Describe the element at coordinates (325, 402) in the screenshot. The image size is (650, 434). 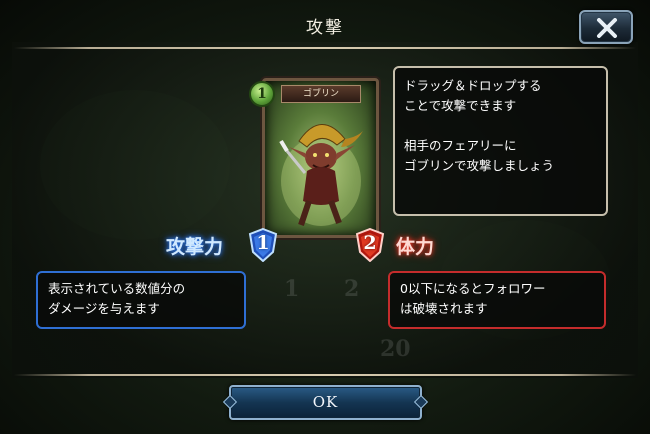
I see `ok-button: OK` at that location.